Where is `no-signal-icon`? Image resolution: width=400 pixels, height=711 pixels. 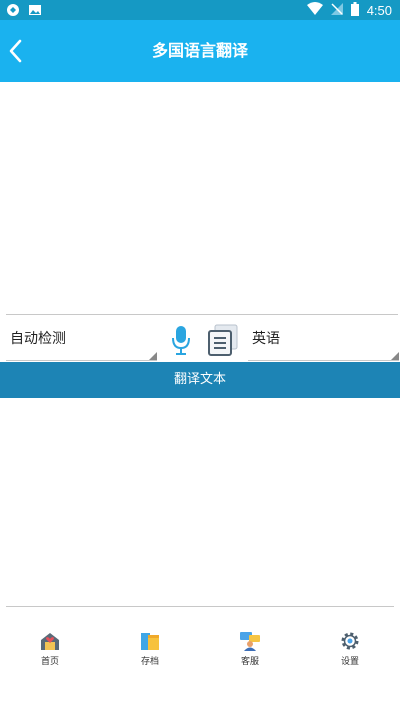 no-signal-icon is located at coordinates (336, 11).